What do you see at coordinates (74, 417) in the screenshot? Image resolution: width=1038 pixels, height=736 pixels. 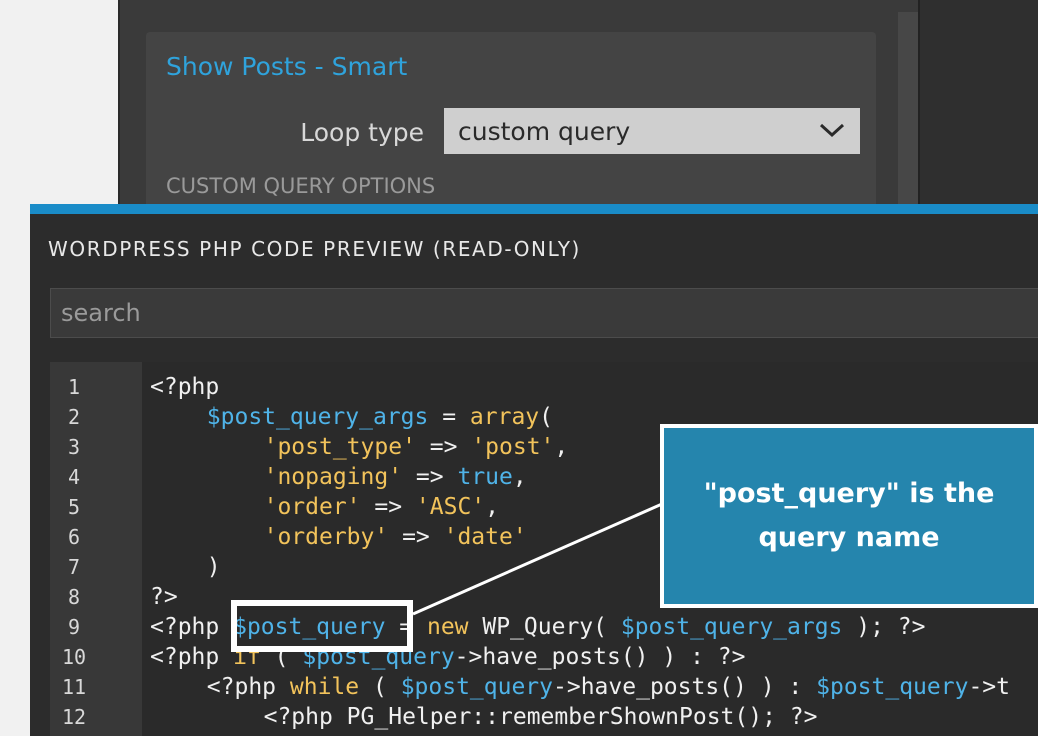 I see `line-number: 2` at bounding box center [74, 417].